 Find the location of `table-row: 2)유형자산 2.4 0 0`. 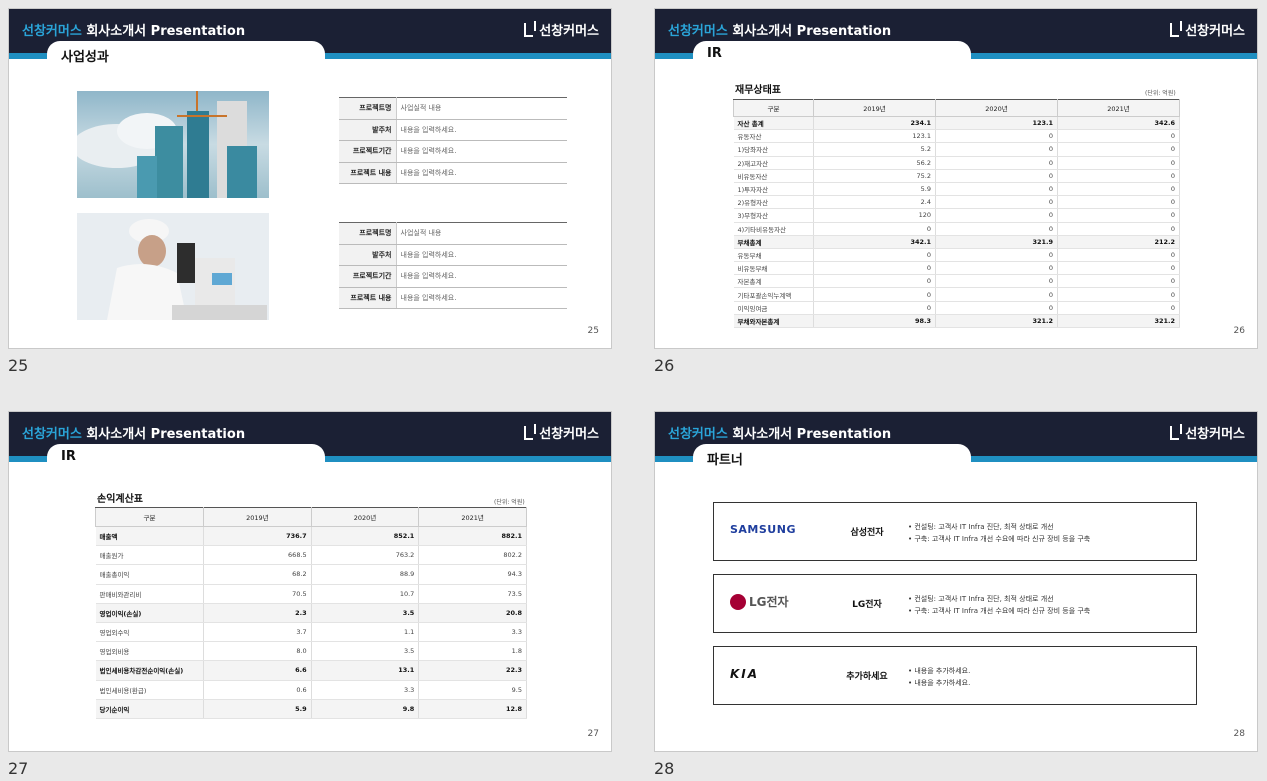

table-row: 2)유형자산 2.4 0 0 is located at coordinates (956, 202).